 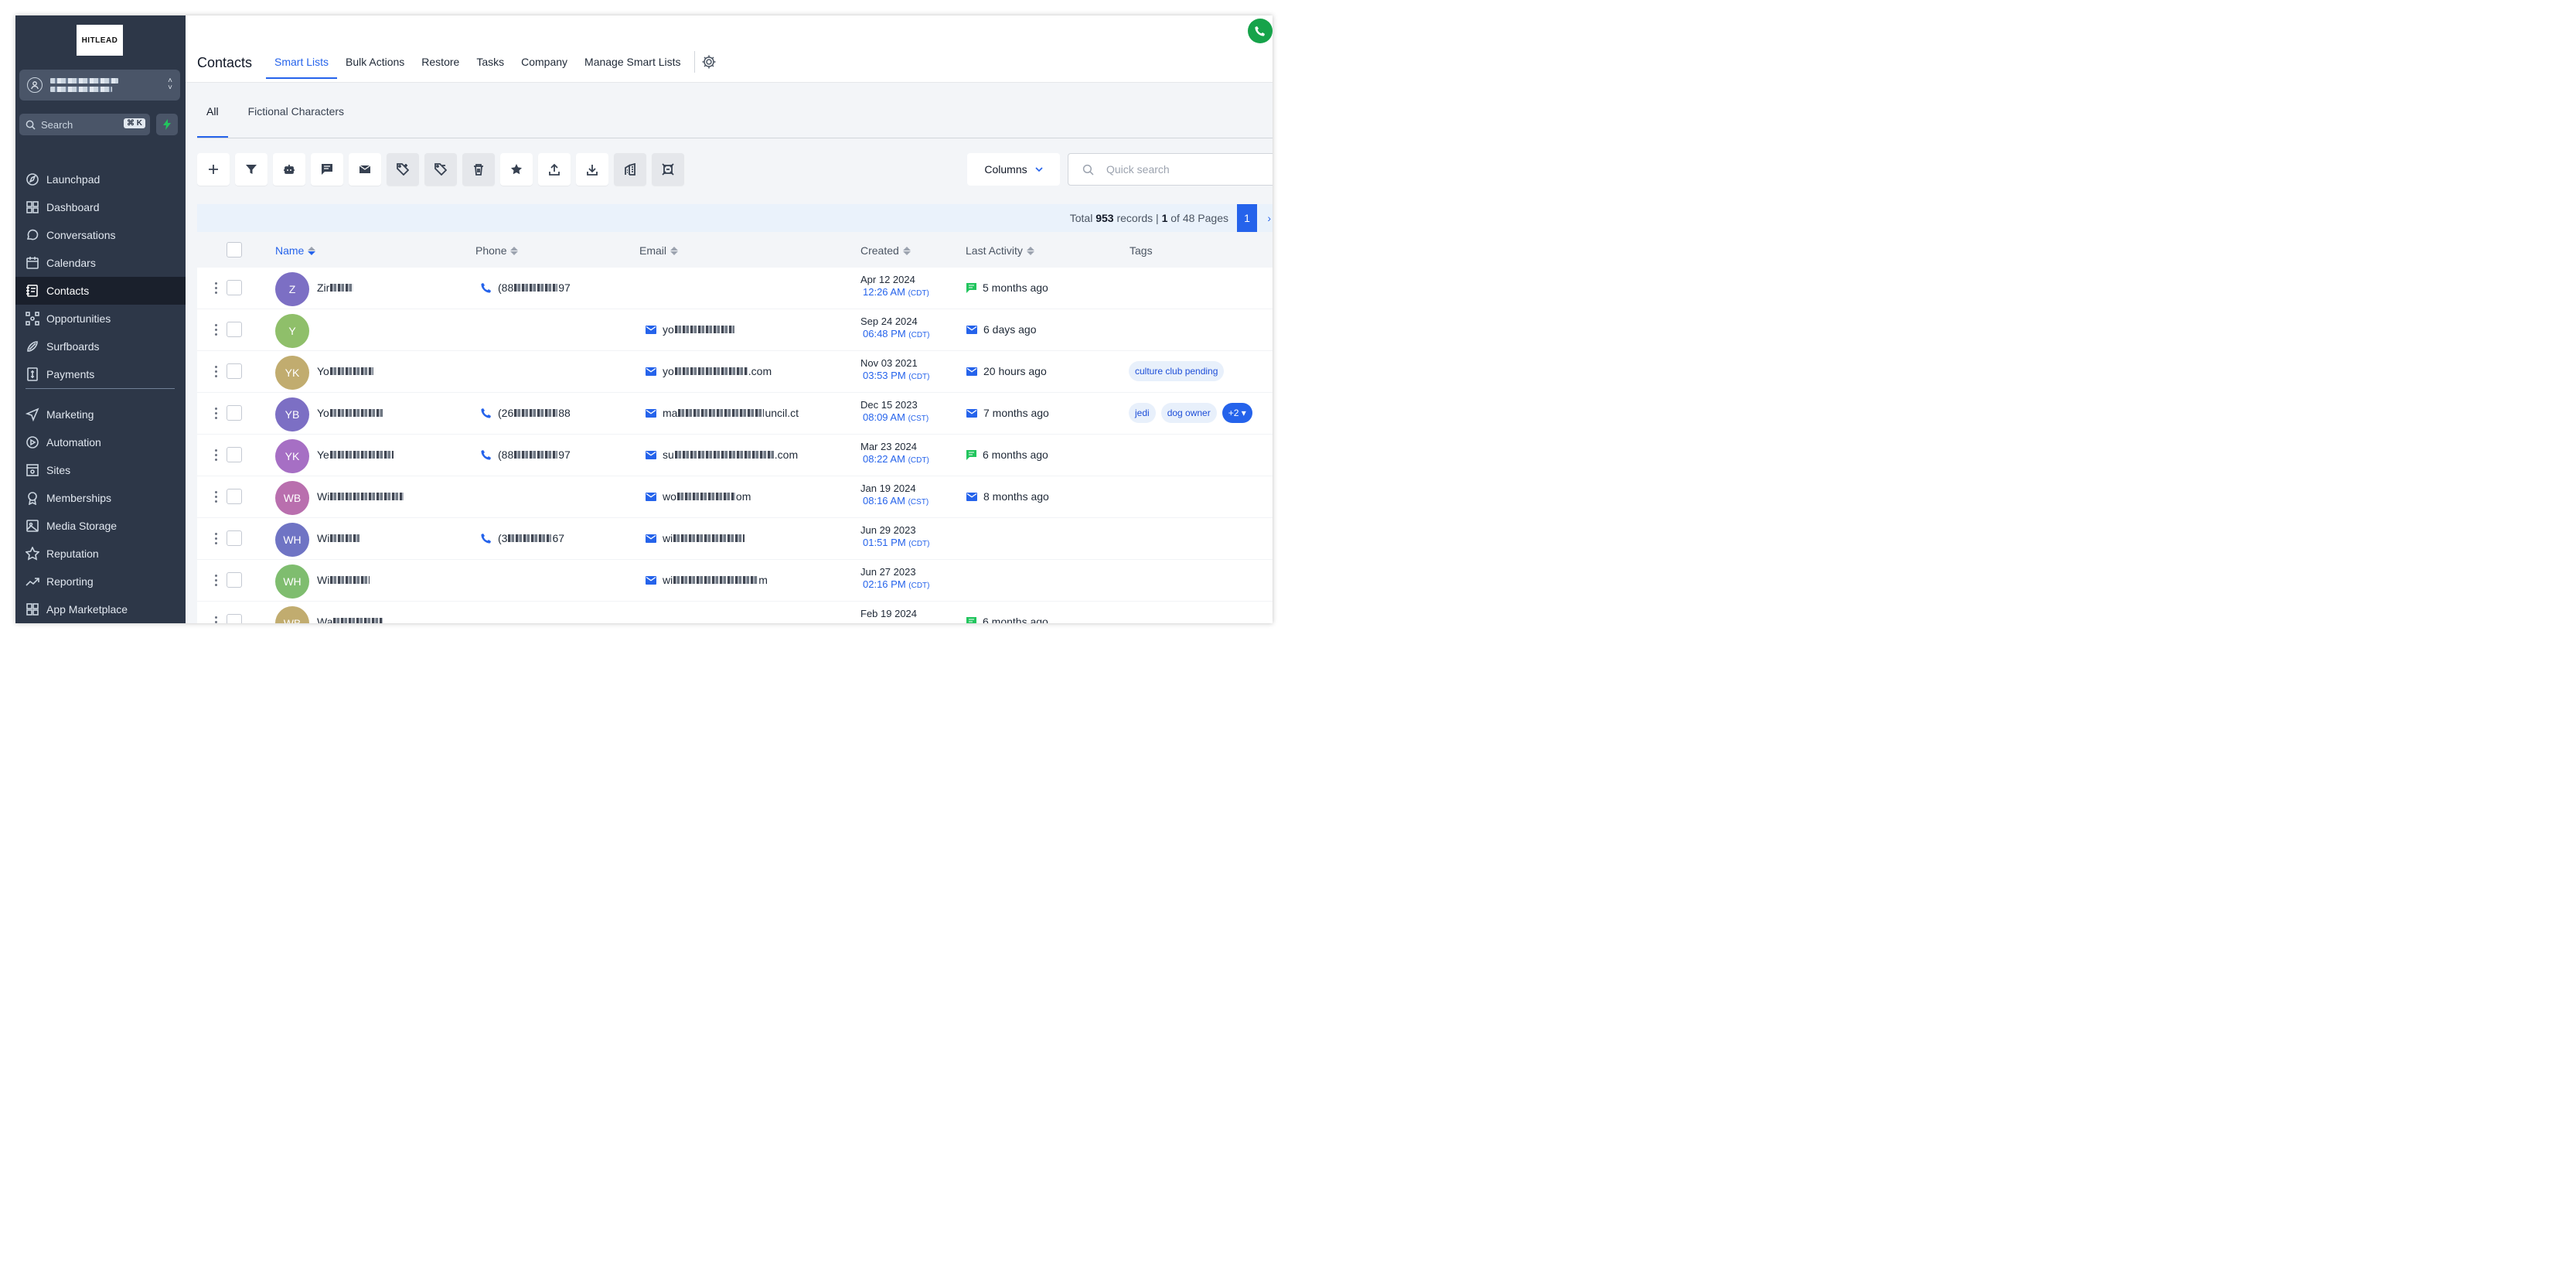 What do you see at coordinates (659, 251) in the screenshot?
I see `column-header-email: Email` at bounding box center [659, 251].